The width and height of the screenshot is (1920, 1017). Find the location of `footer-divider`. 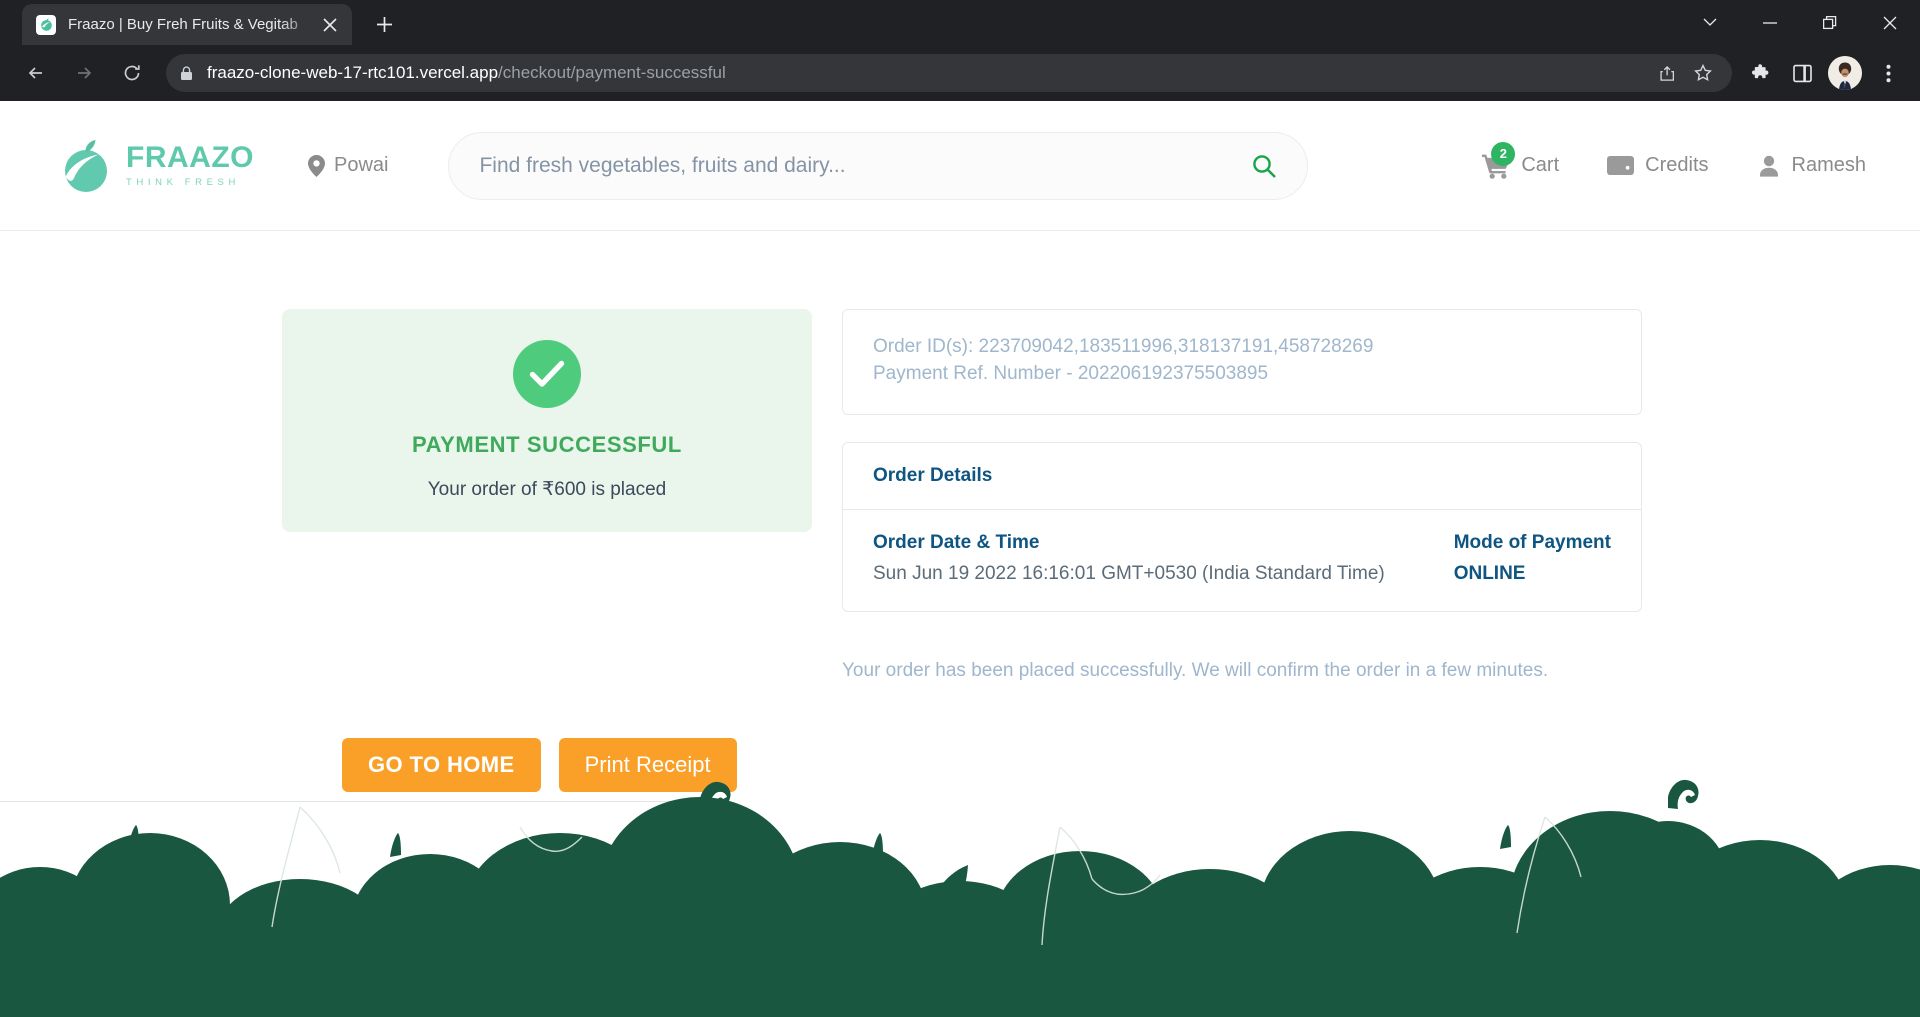

footer-divider is located at coordinates (362, 801).